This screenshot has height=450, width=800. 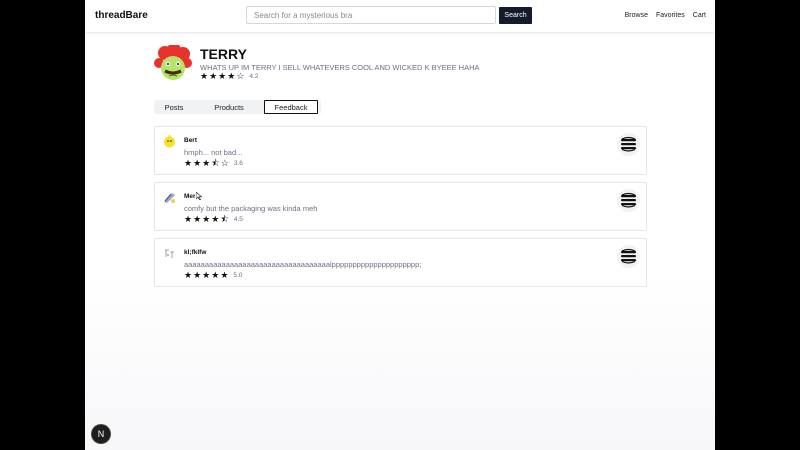 I want to click on nav-links: Browse Favorites Cart, so click(x=665, y=15).